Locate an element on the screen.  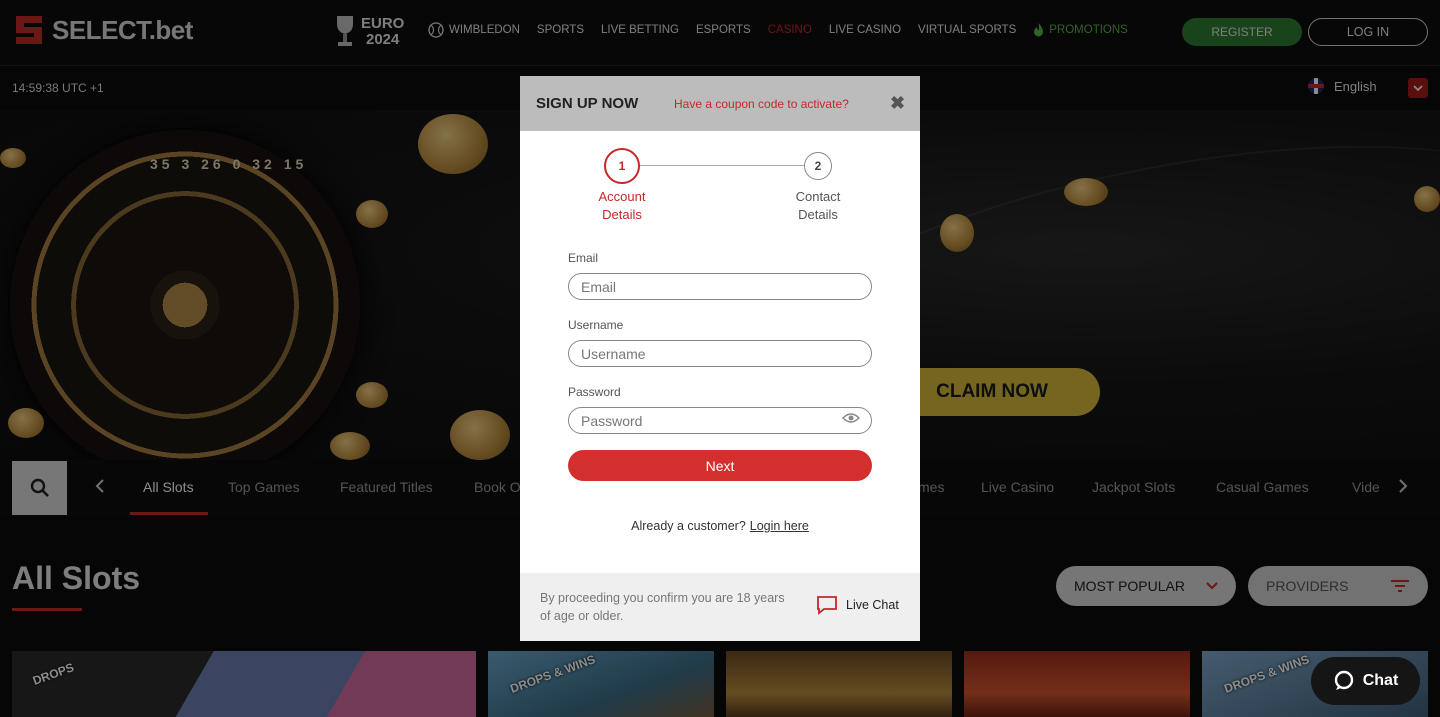
stepper-line is located at coordinates (721, 165).